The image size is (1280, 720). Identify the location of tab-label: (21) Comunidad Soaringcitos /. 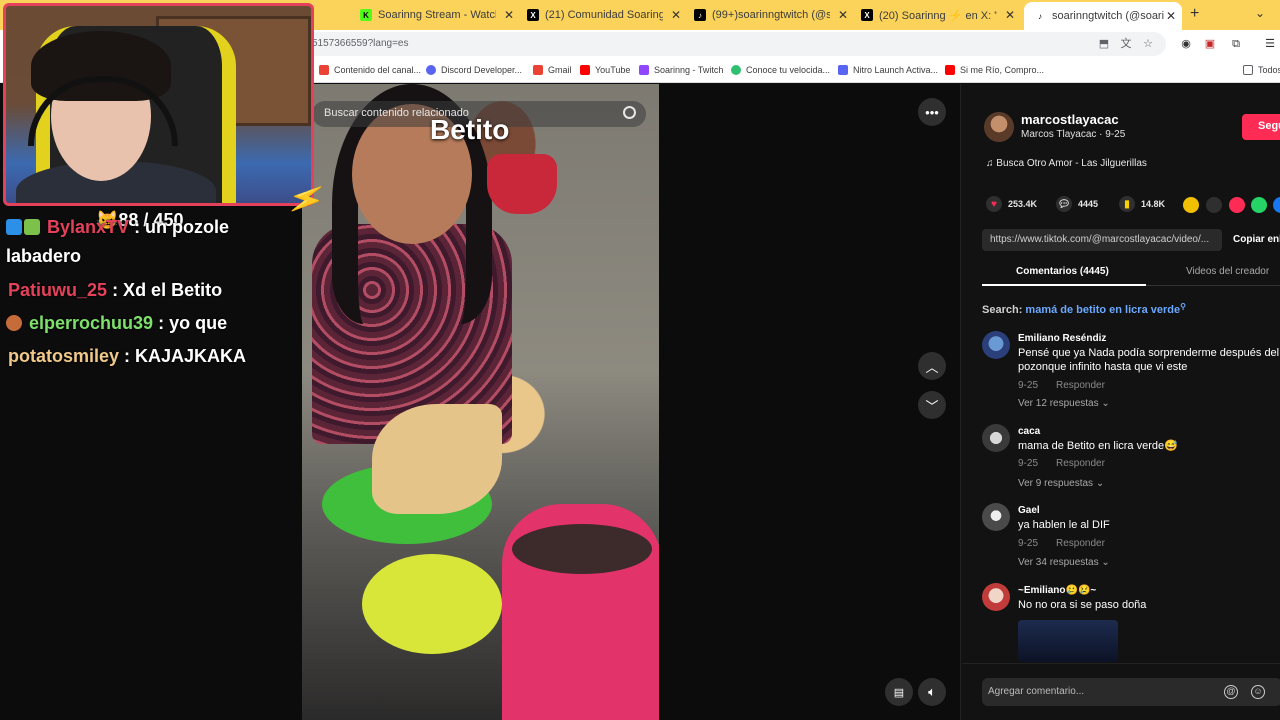
(604, 15).